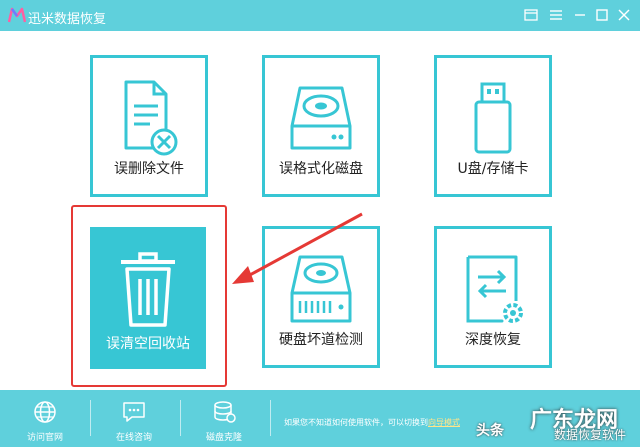 The image size is (640, 447). I want to click on menu-icon, so click(556, 15).